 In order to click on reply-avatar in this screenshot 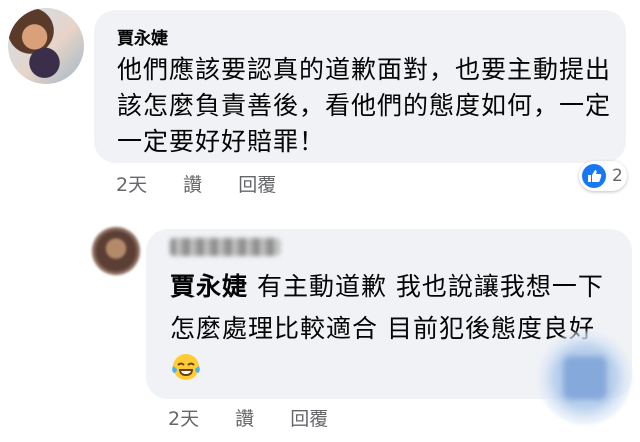, I will do `click(116, 251)`.